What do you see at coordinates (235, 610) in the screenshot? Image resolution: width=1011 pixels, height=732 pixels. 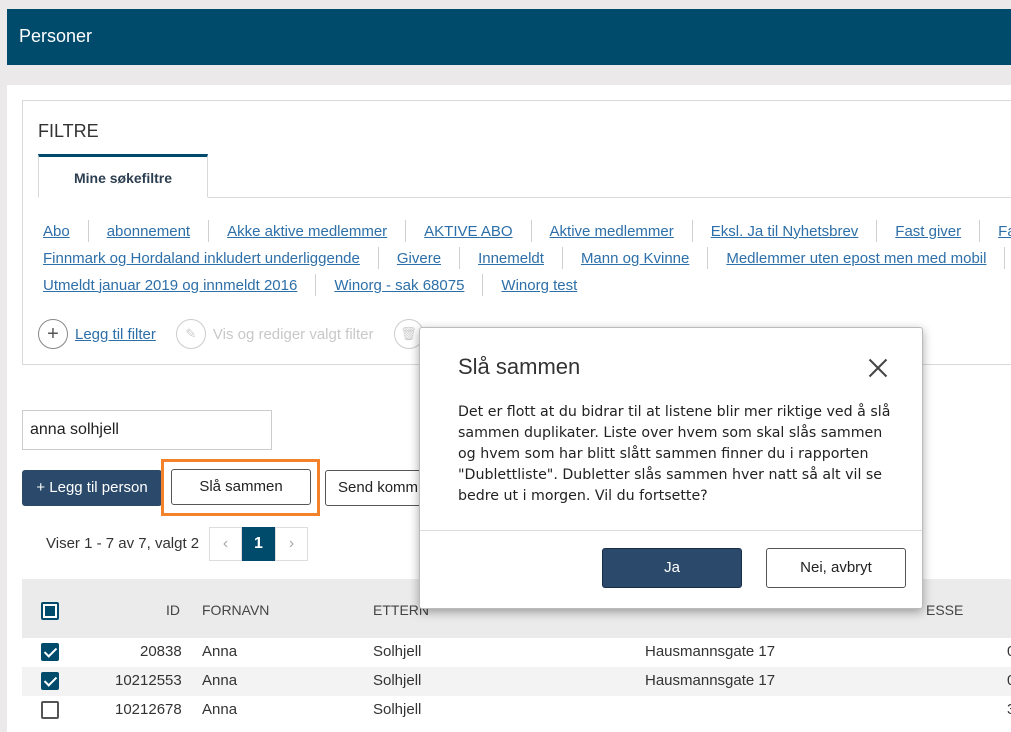 I see `column-header-firstname: FORNAVN` at bounding box center [235, 610].